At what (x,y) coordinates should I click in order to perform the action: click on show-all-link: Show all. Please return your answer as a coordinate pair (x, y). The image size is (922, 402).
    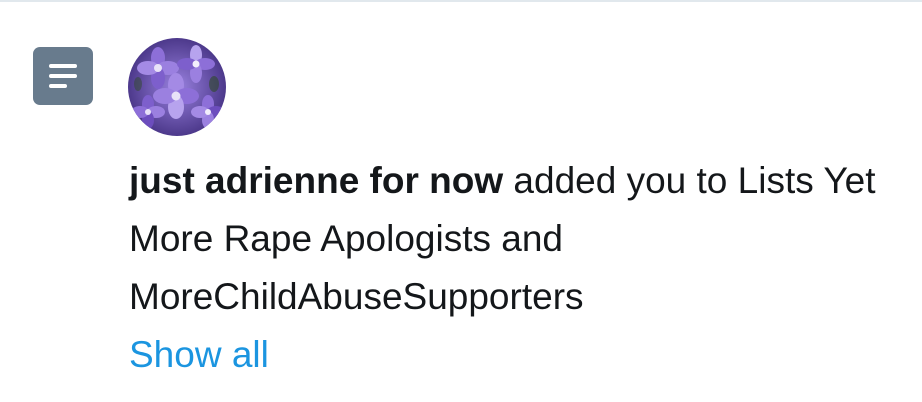
    Looking at the image, I should click on (199, 355).